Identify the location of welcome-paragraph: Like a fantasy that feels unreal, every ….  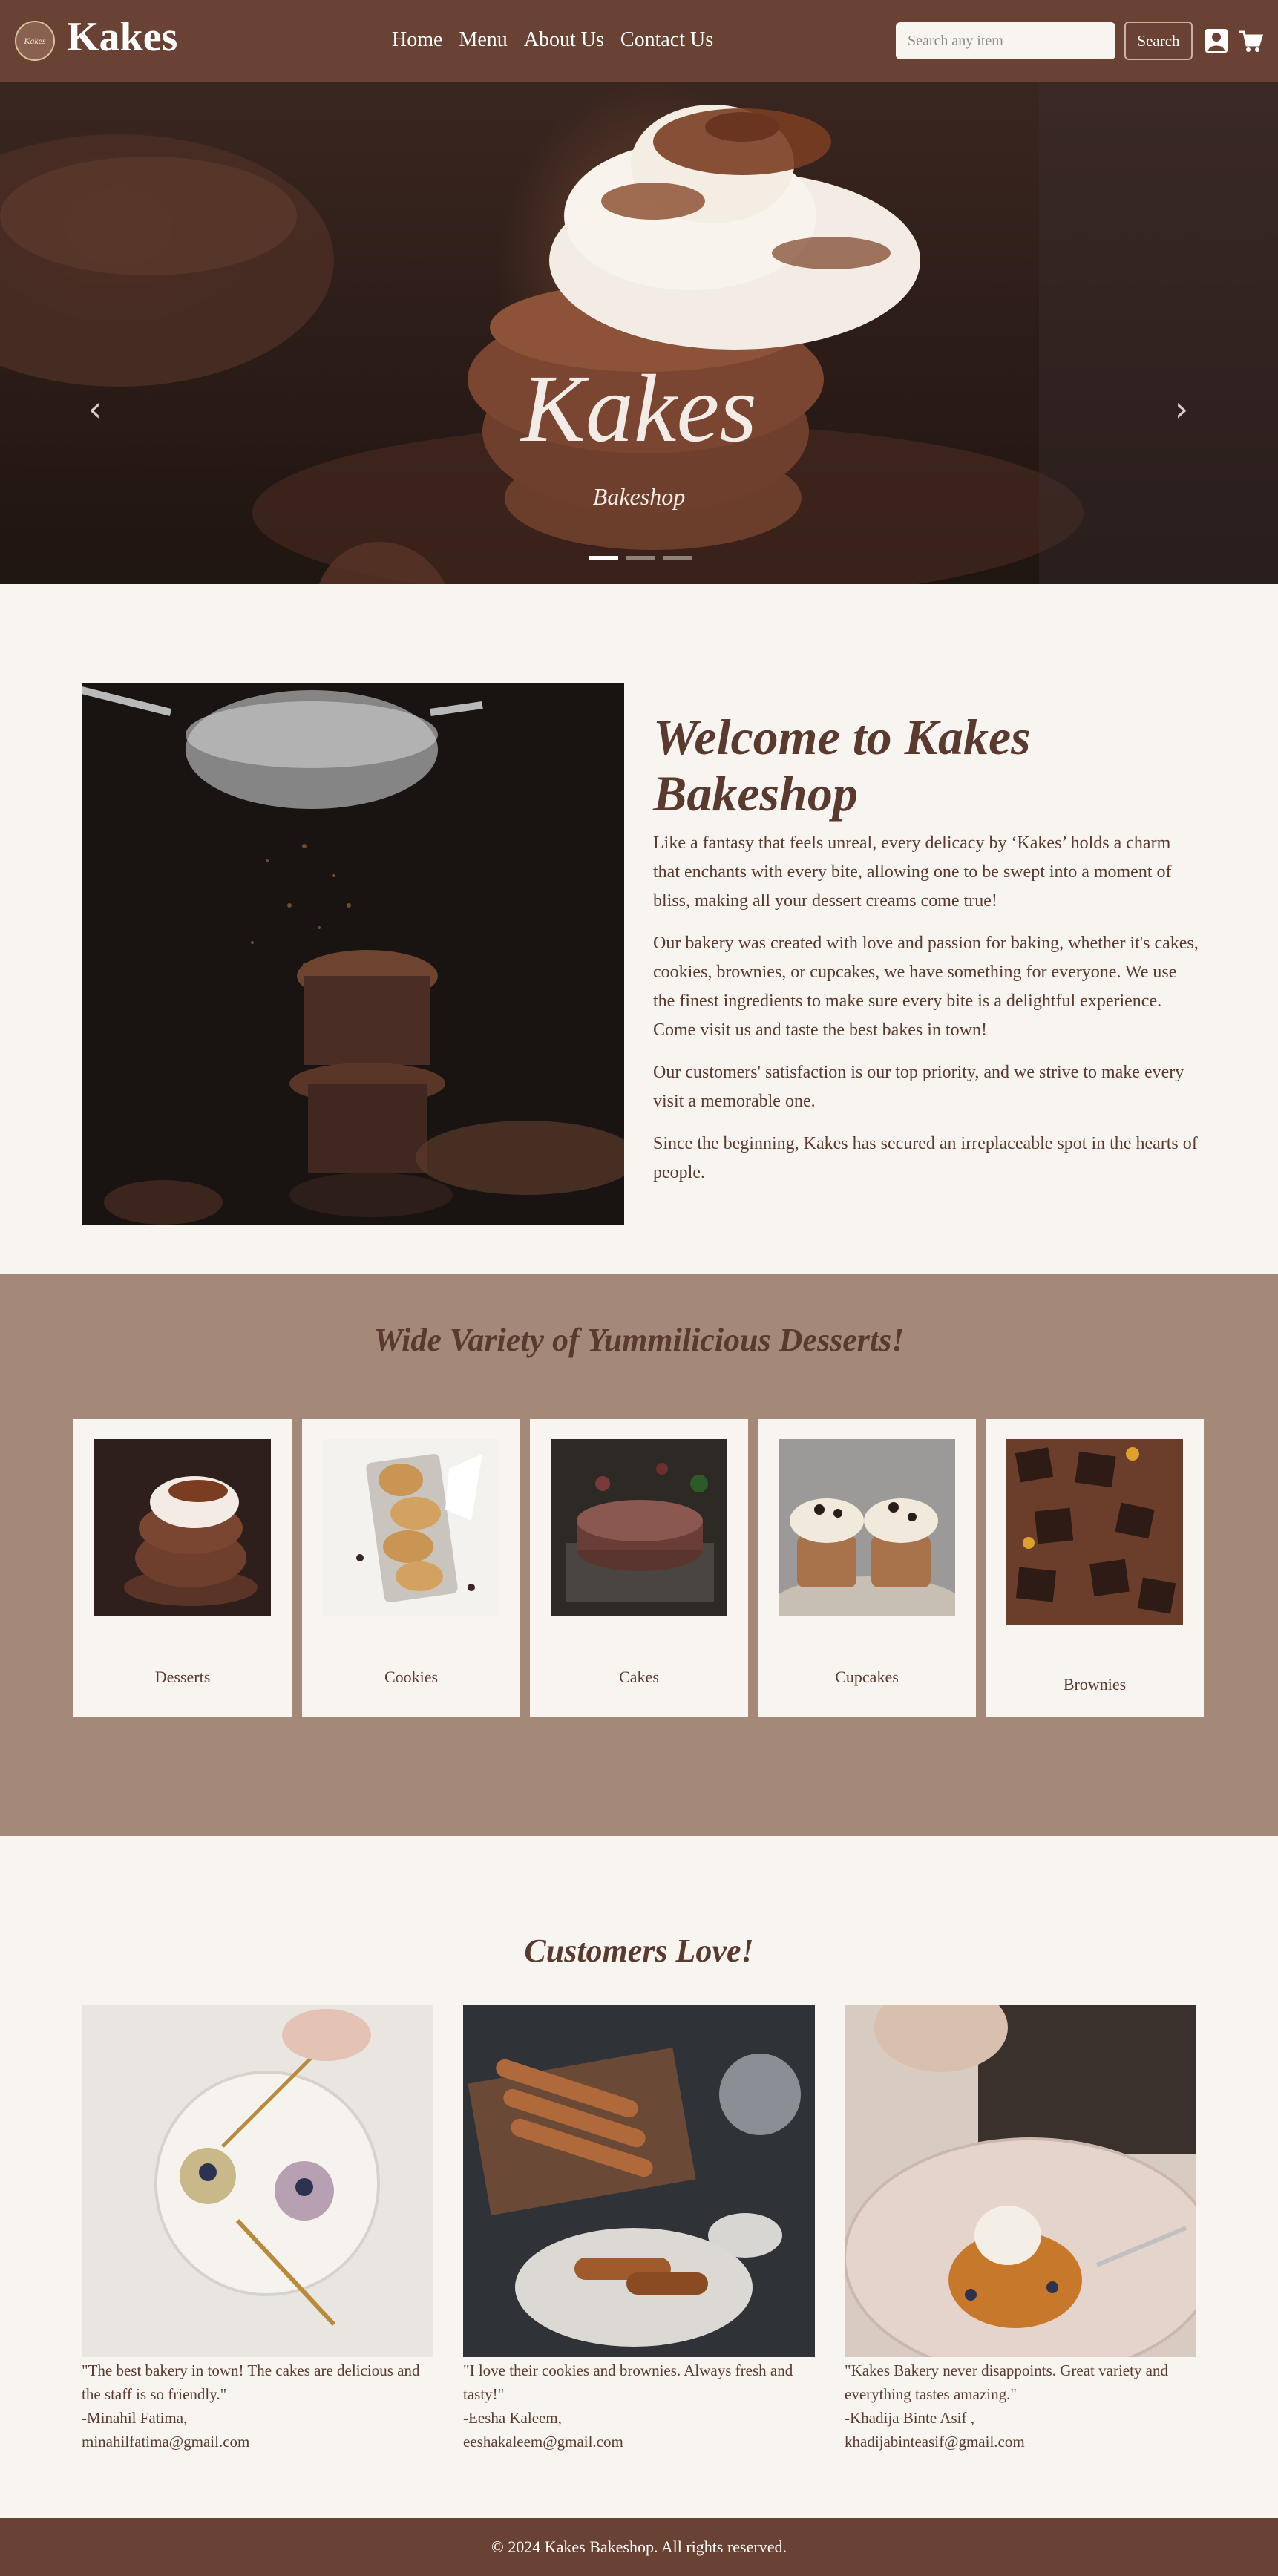
(912, 872).